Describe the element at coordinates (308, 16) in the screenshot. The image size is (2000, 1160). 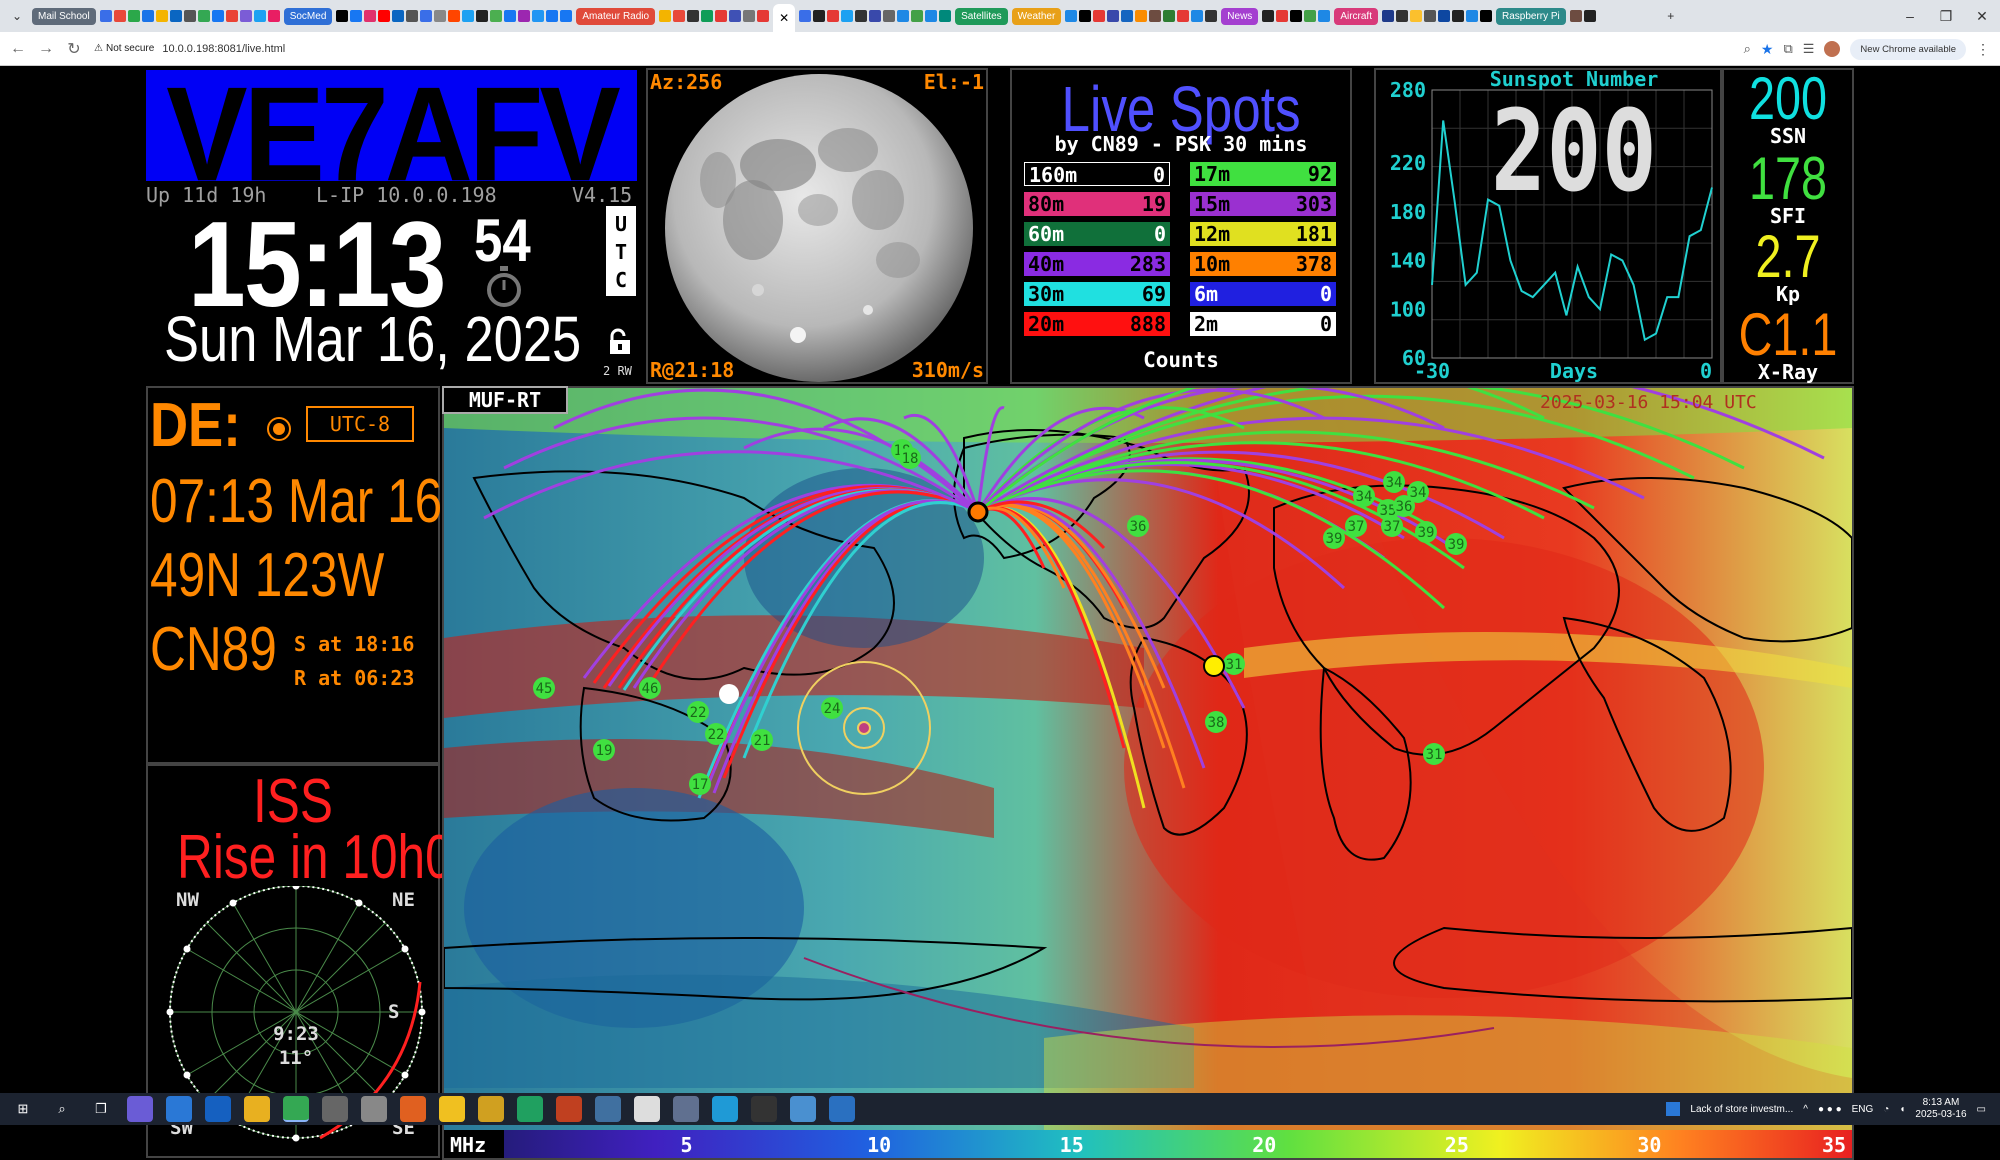
I see `bookmark-folder-socmed: SocMed` at that location.